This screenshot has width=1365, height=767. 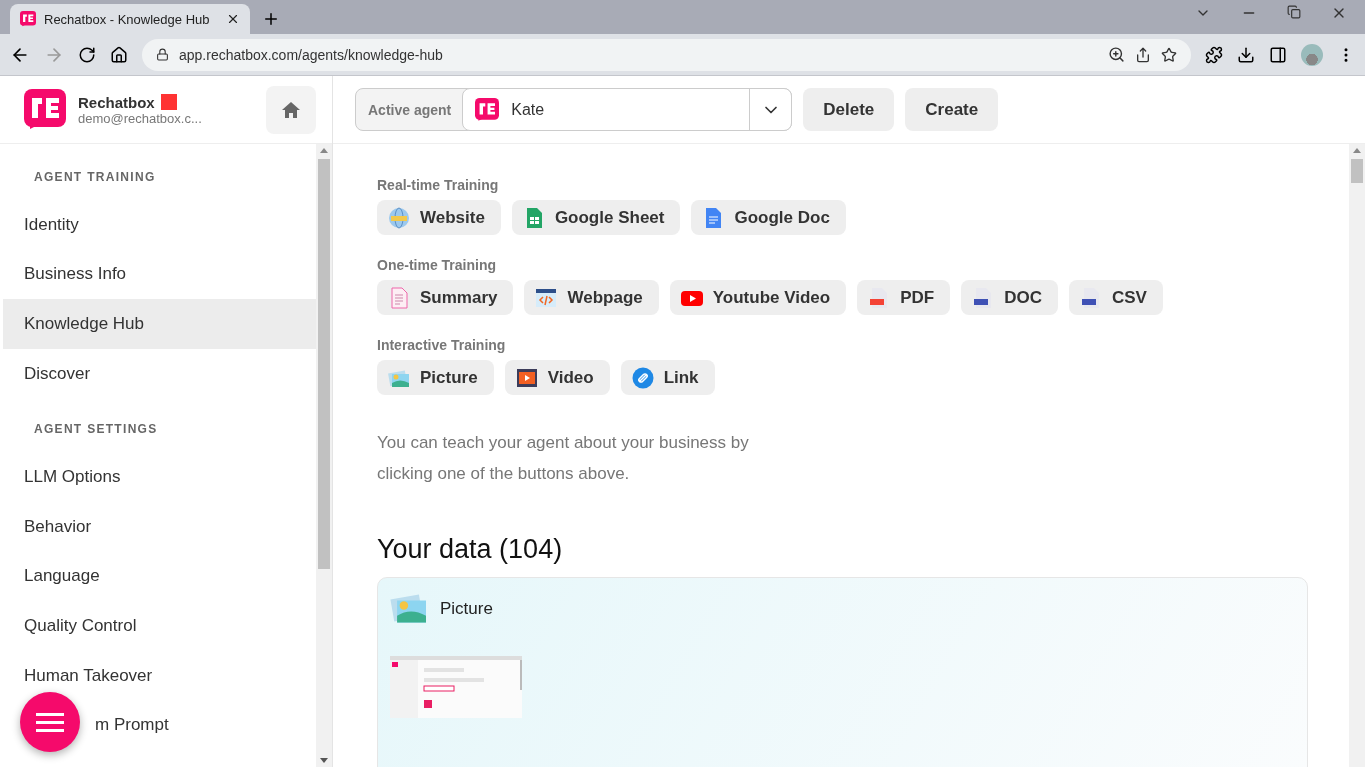 I want to click on zoom-icon, so click(x=1116, y=54).